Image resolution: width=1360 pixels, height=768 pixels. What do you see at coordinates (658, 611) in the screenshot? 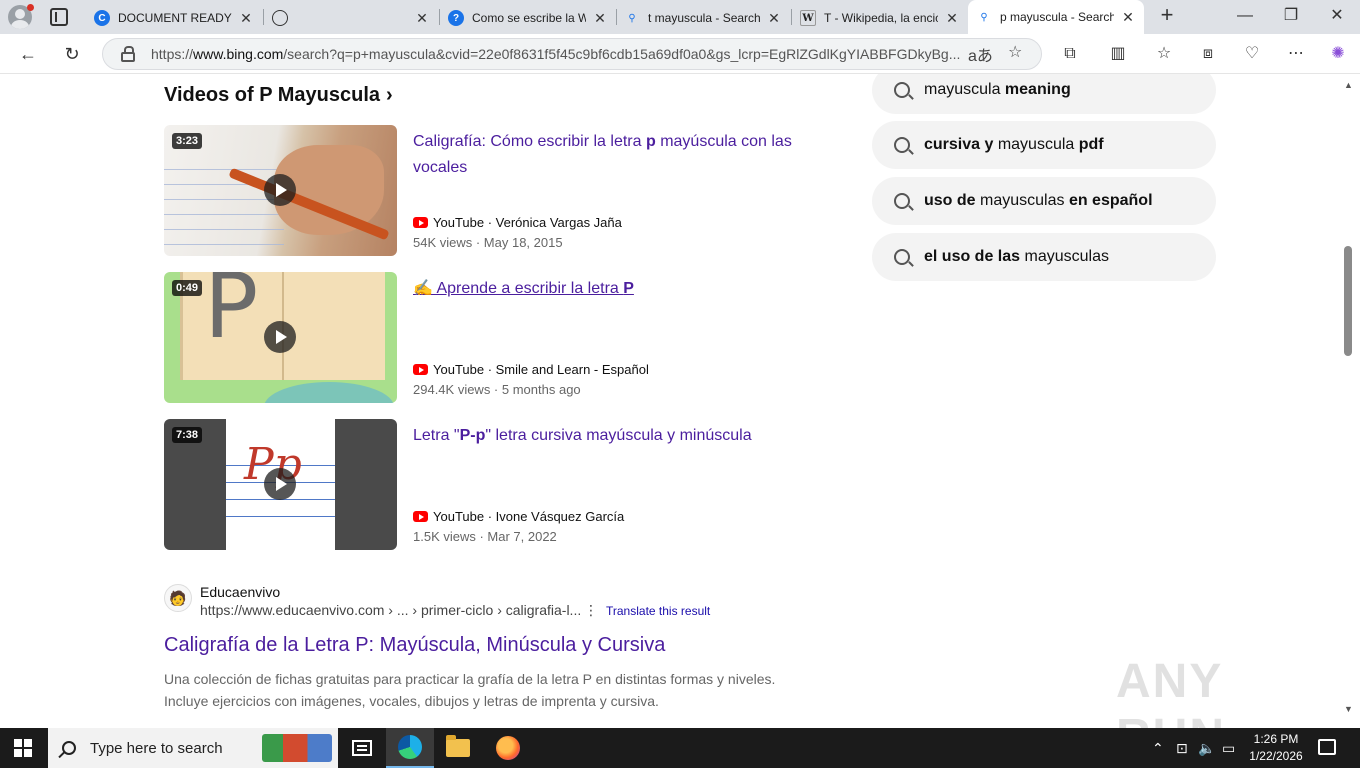
I see `translate-link: Translate this result` at bounding box center [658, 611].